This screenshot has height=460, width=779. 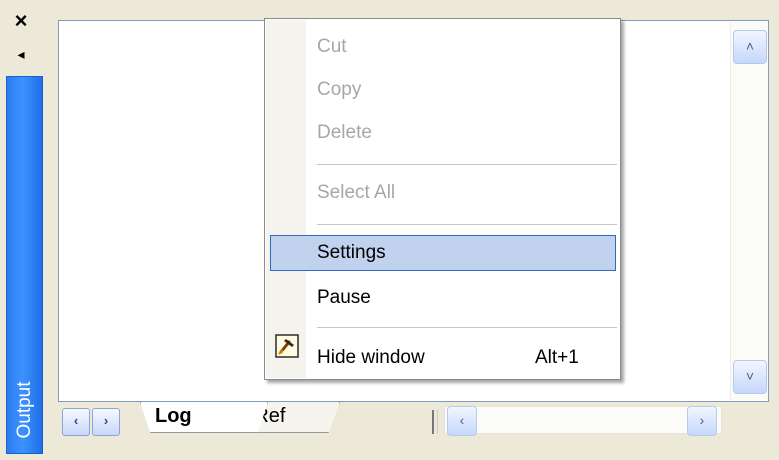 I want to click on menu-item-settings: Settings, so click(x=351, y=253).